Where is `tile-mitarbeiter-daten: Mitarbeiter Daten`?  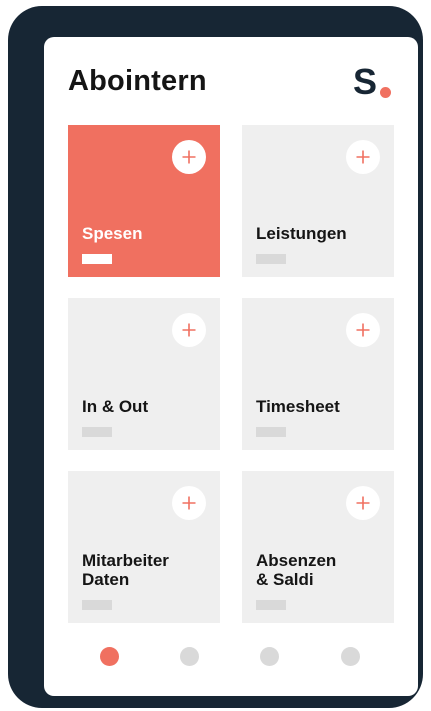 tile-mitarbeiter-daten: Mitarbeiter Daten is located at coordinates (144, 547).